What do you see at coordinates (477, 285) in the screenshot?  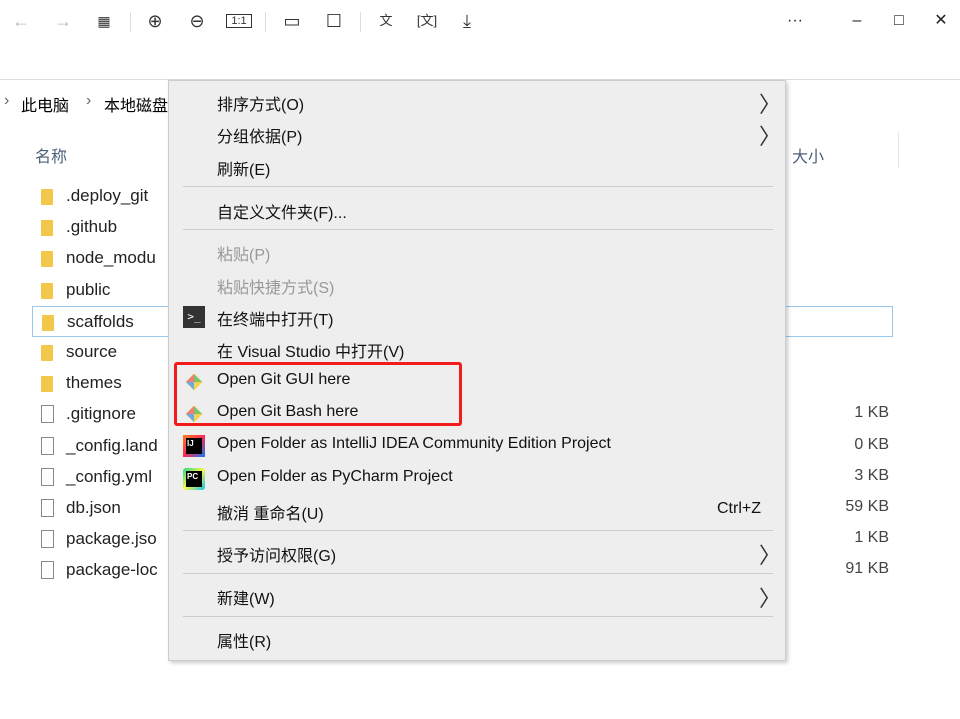 I see `menu-item-paste-shortcut: 粘贴快捷方式(S)` at bounding box center [477, 285].